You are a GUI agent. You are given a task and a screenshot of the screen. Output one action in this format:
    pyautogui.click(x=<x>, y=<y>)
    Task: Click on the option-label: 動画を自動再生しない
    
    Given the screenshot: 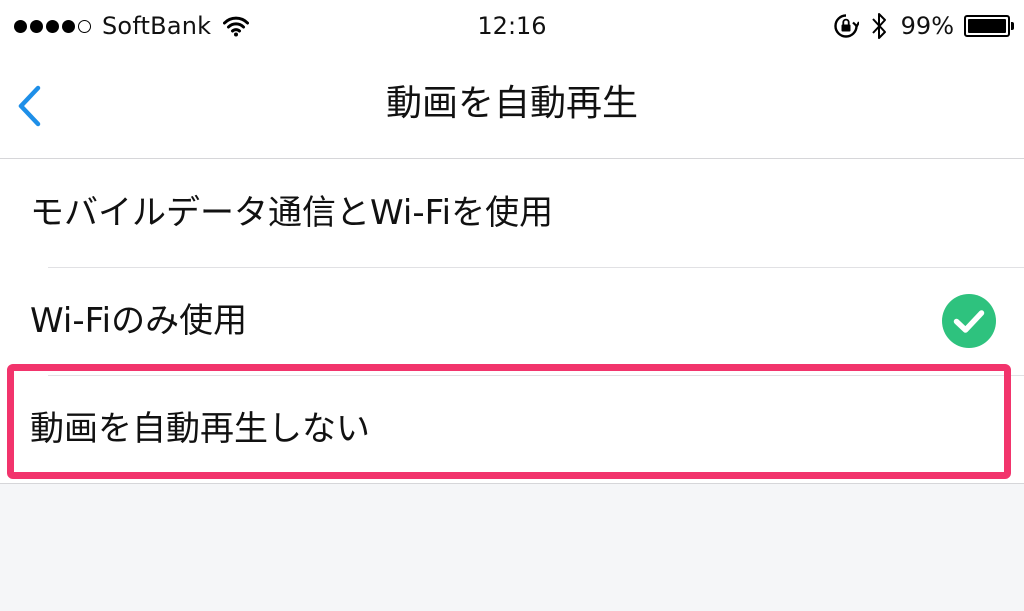 What is the action you would take?
    pyautogui.click(x=200, y=429)
    